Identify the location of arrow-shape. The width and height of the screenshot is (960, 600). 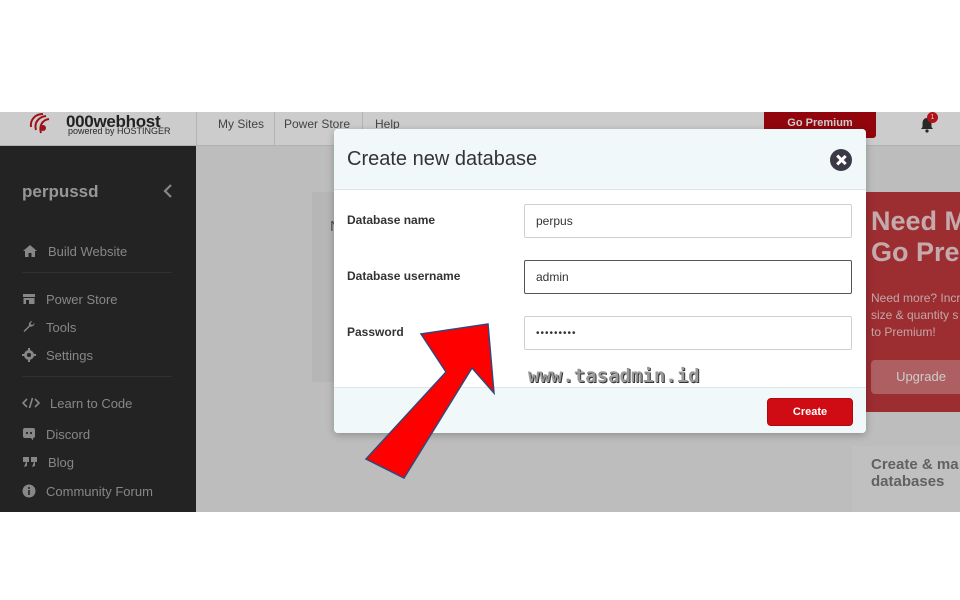
(429, 401).